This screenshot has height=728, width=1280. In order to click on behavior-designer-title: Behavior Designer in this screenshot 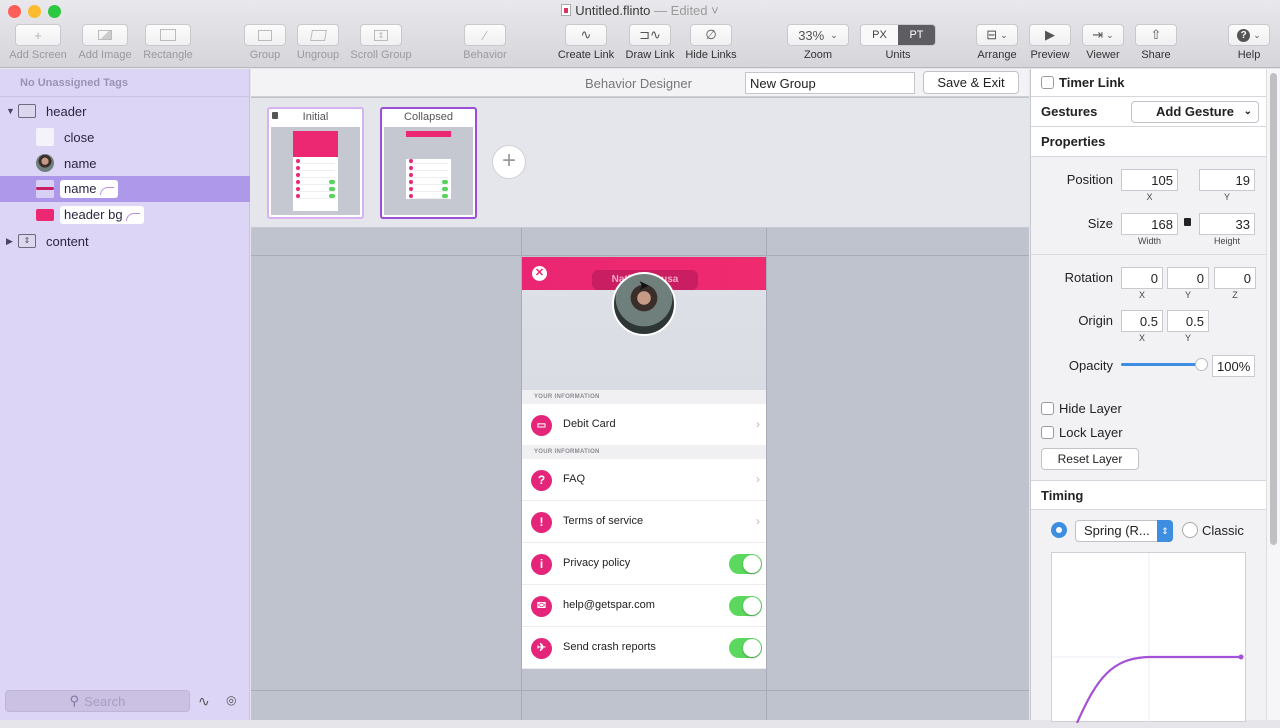, I will do `click(638, 83)`.